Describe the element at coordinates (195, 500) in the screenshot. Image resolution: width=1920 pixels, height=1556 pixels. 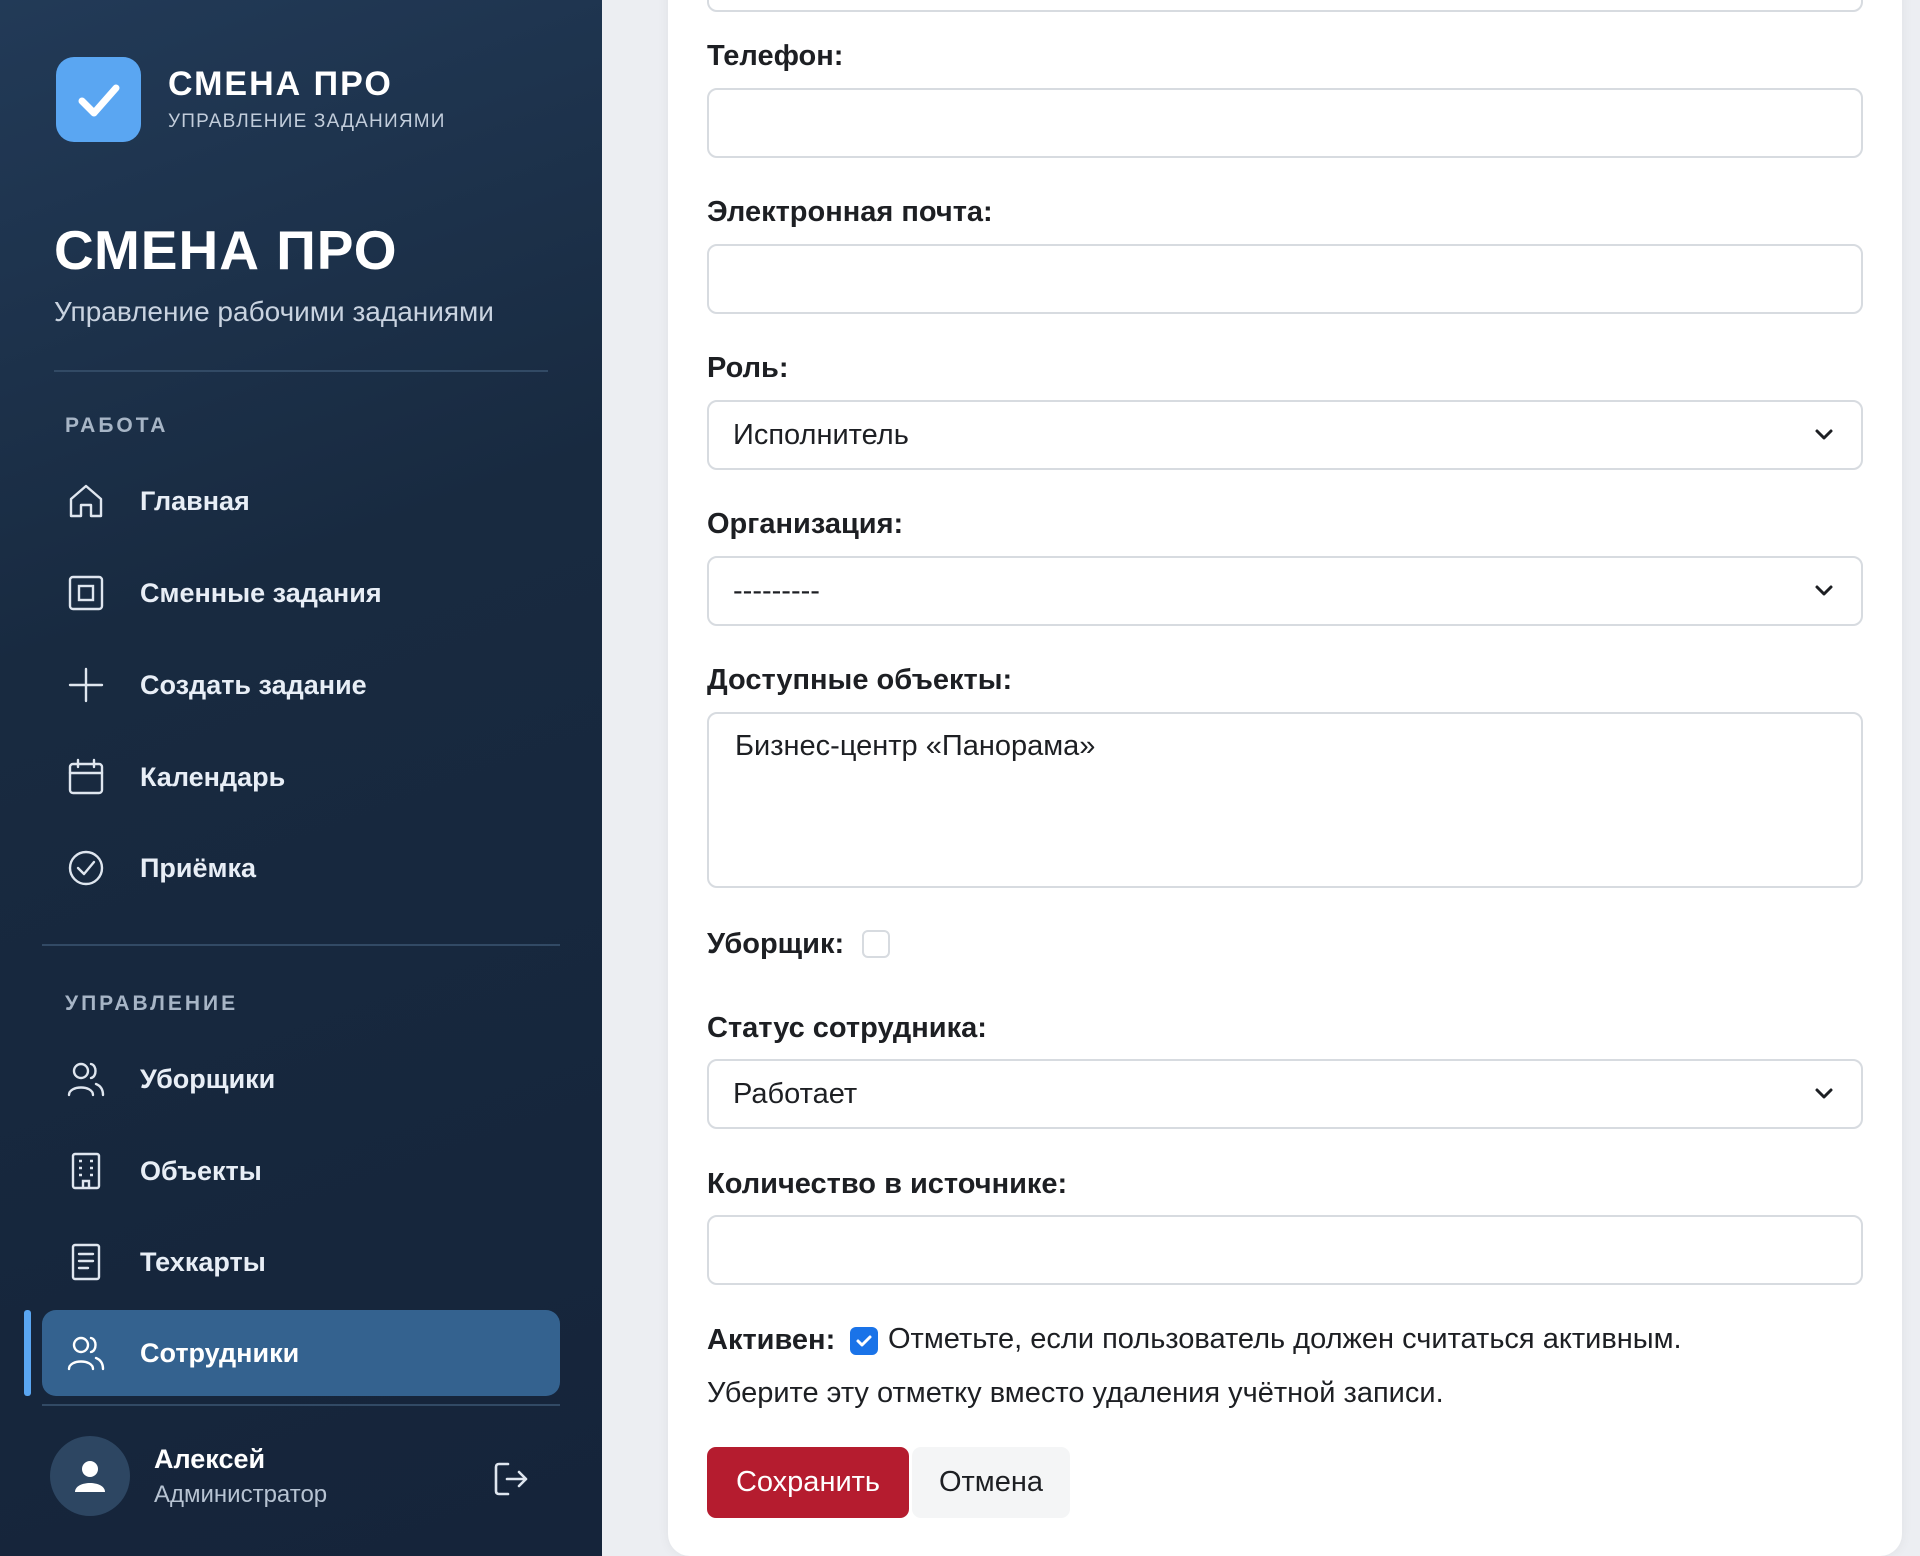
I see `sidebar-item-label: Главная` at that location.